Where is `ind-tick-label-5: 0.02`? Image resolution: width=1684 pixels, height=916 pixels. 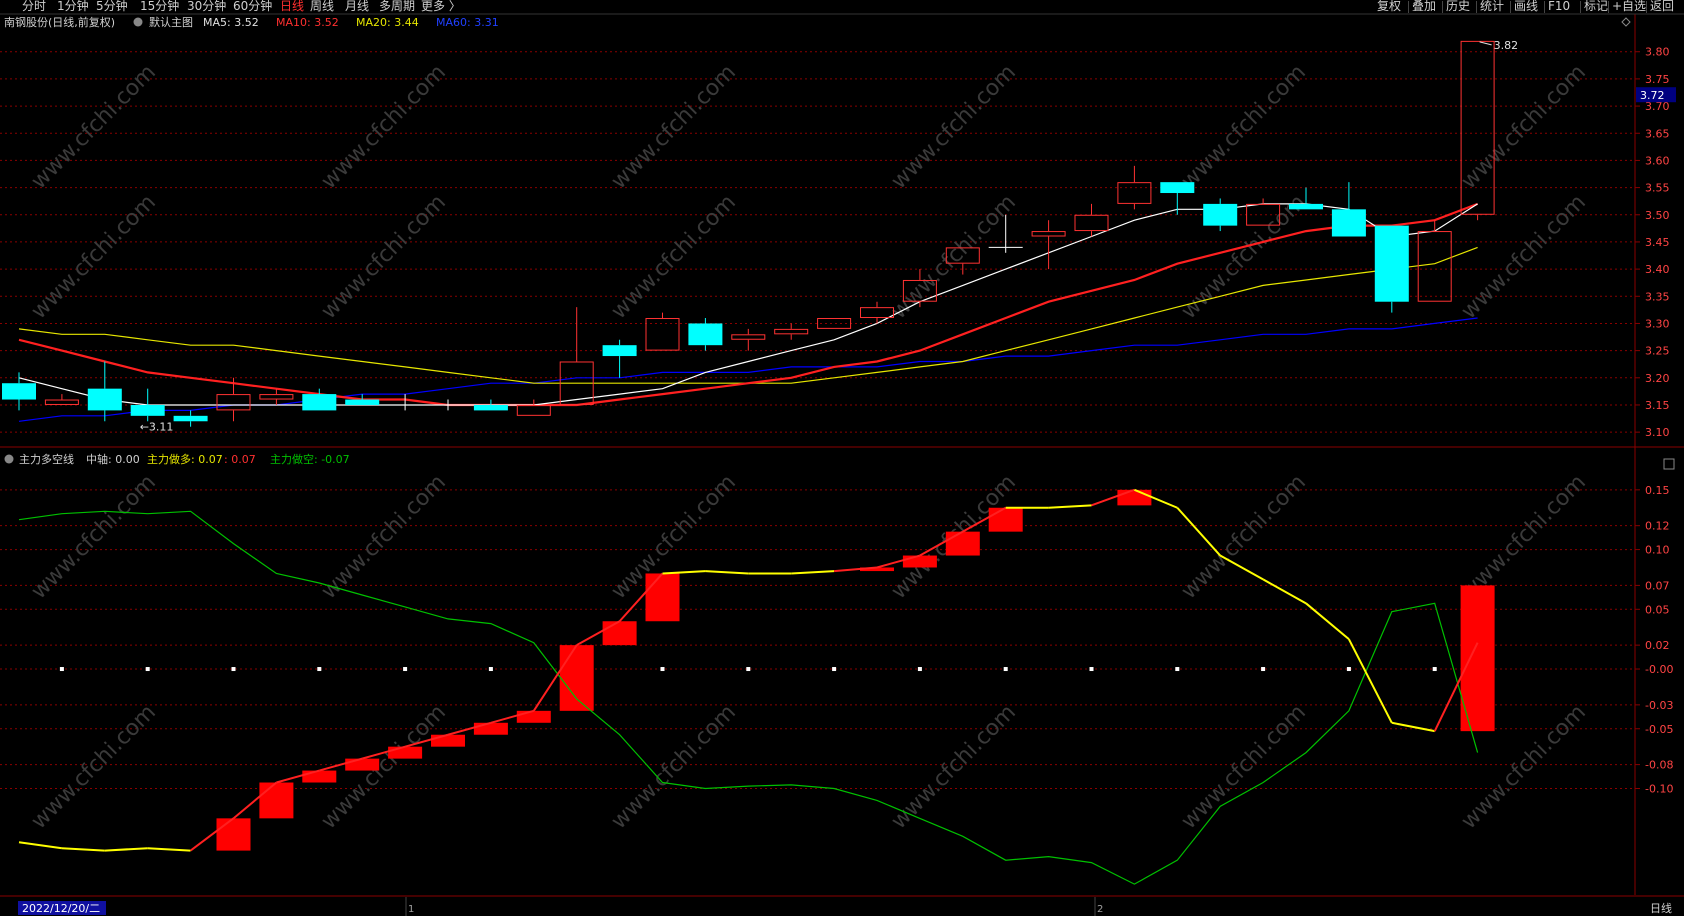 ind-tick-label-5: 0.02 is located at coordinates (1657, 645).